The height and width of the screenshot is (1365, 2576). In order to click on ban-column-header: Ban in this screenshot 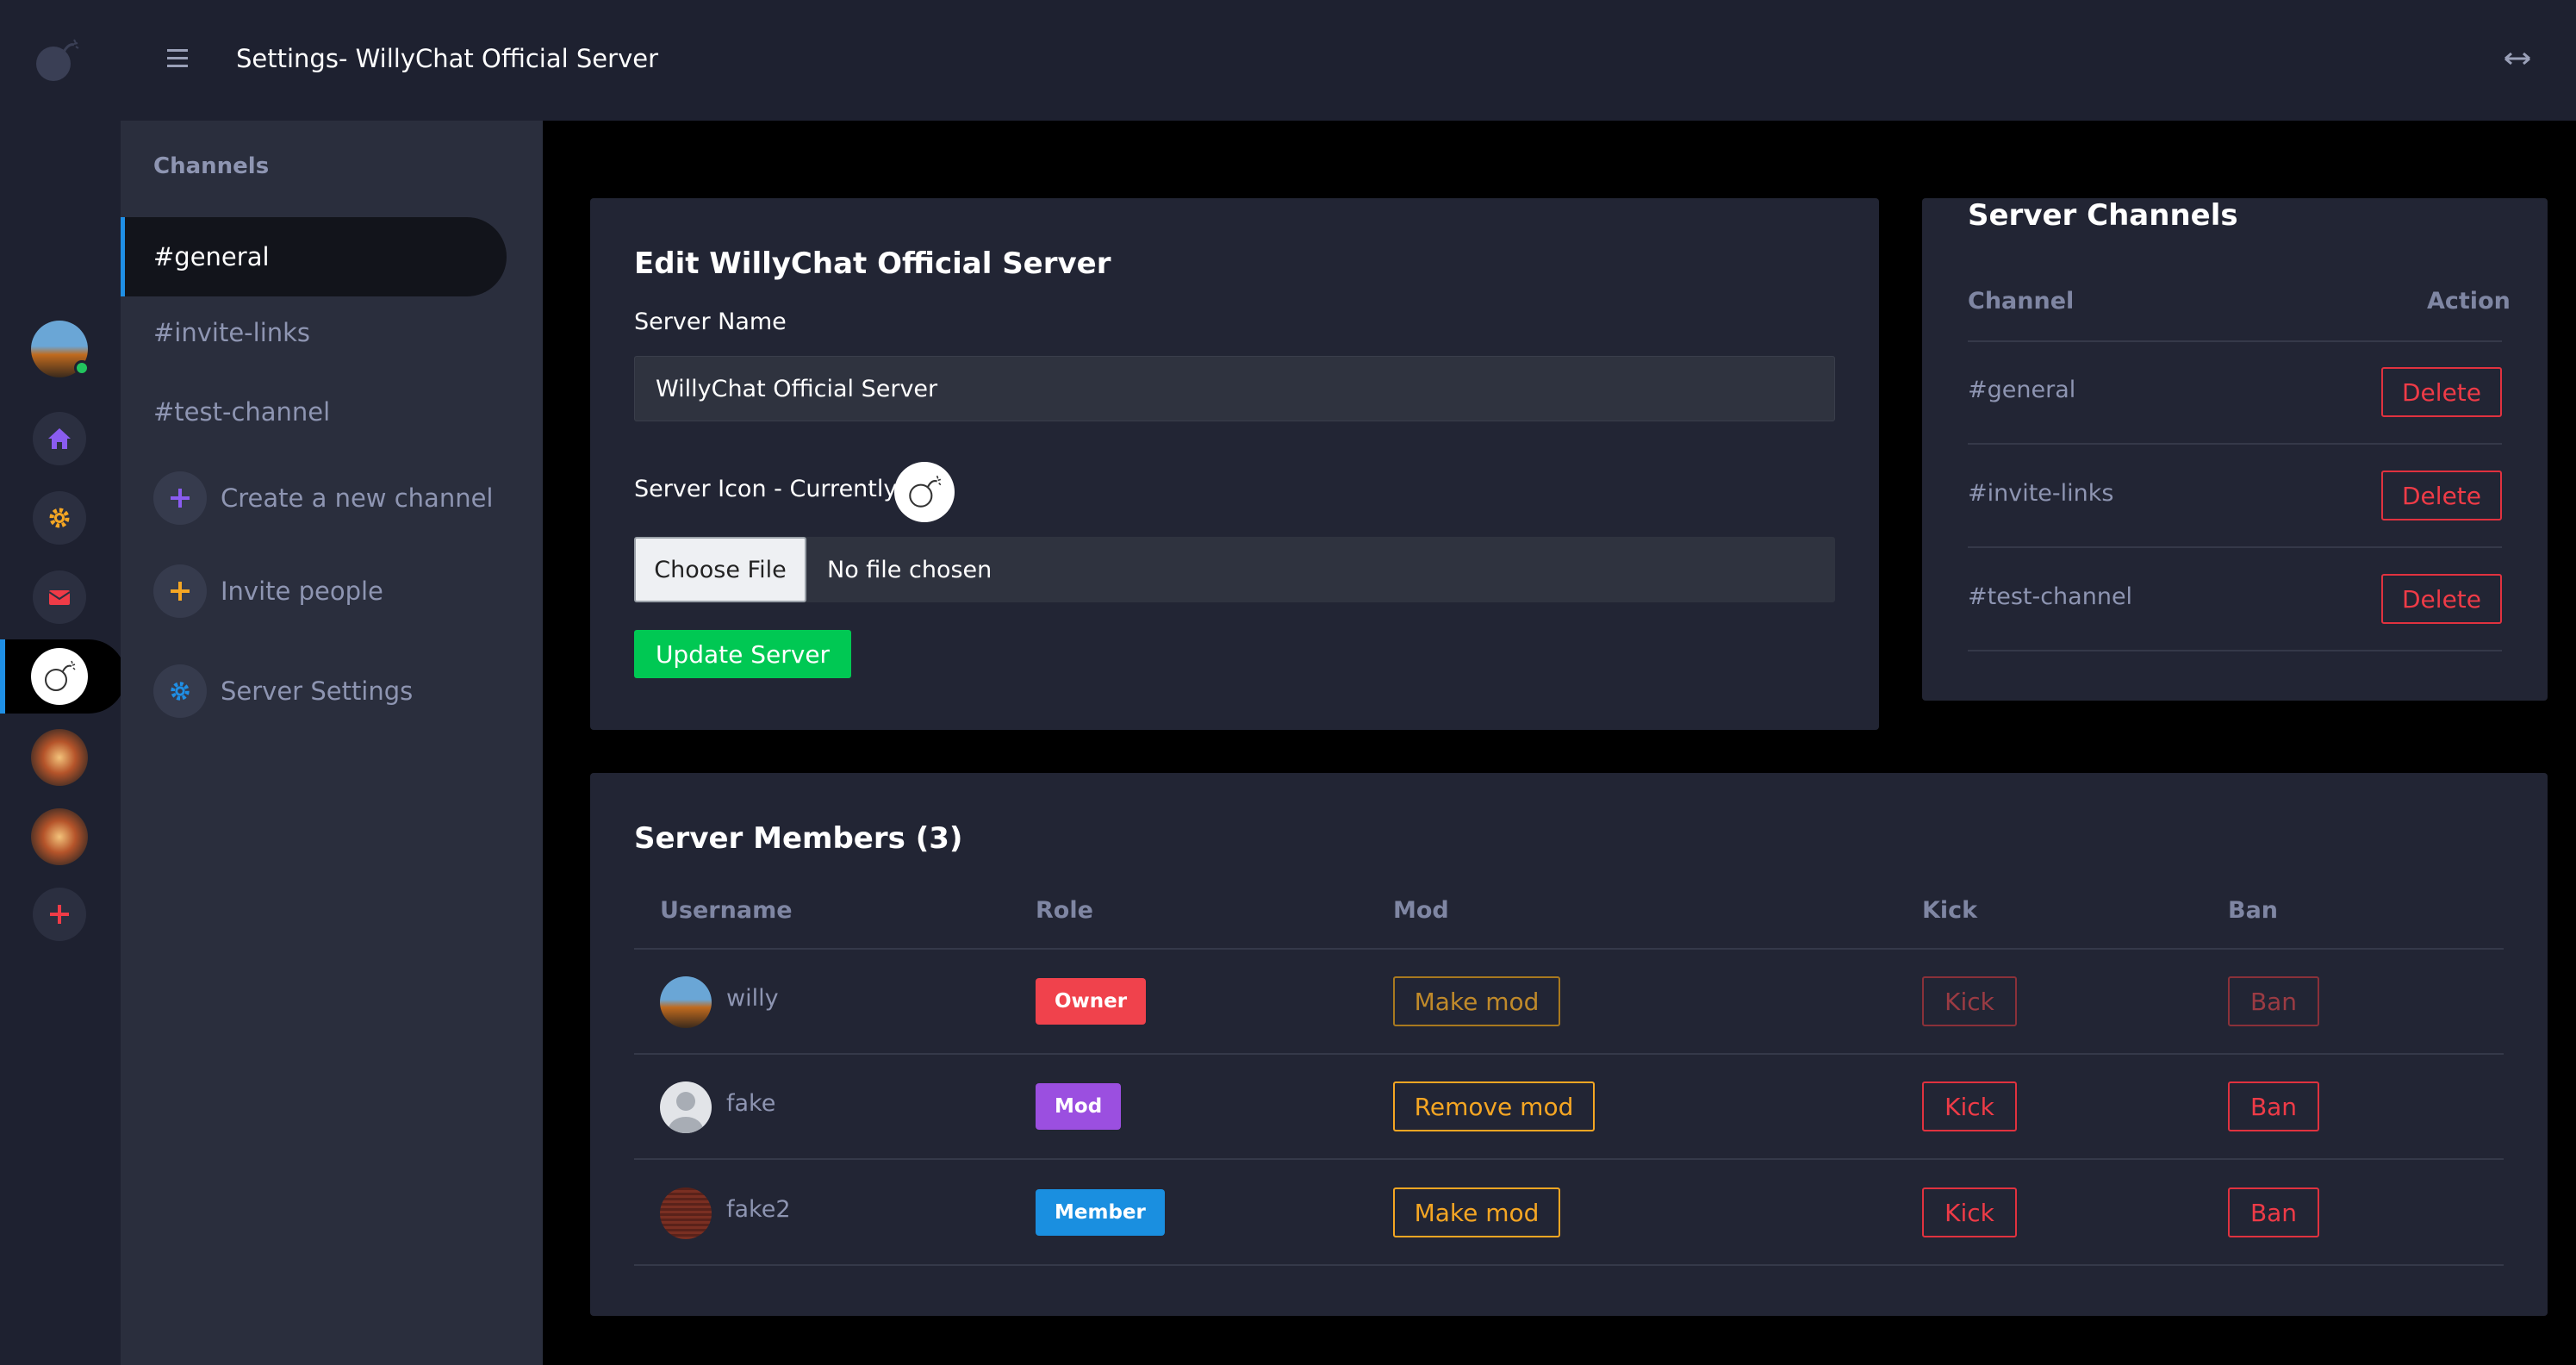, I will do `click(2254, 911)`.